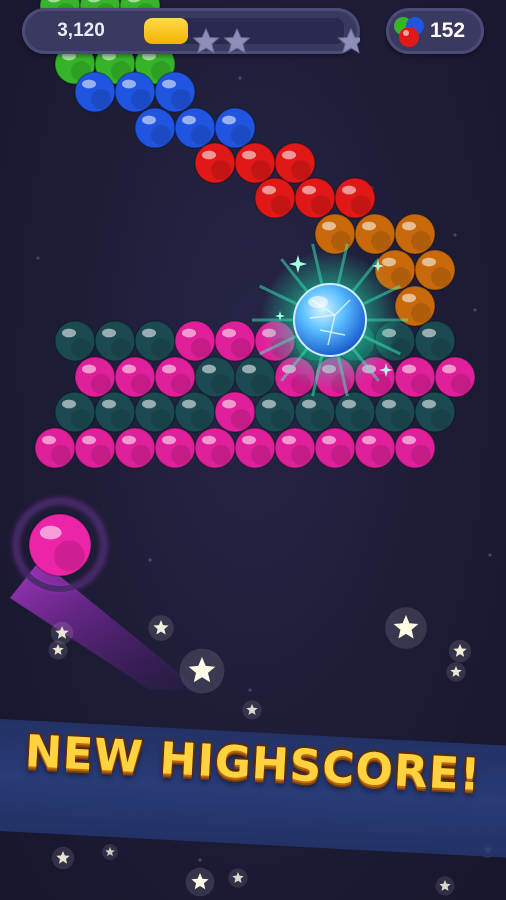  Describe the element at coordinates (166, 31) in the screenshot. I see `score-progress-fill` at that location.